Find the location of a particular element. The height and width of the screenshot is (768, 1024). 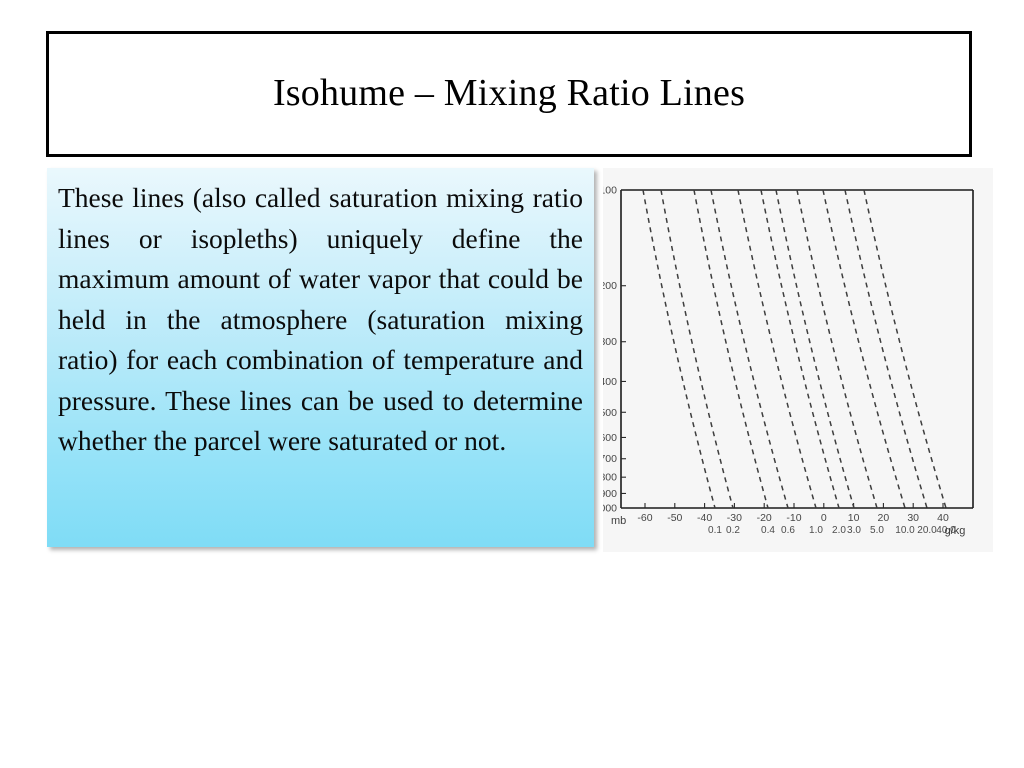

x-tick-label: 30 is located at coordinates (913, 518).